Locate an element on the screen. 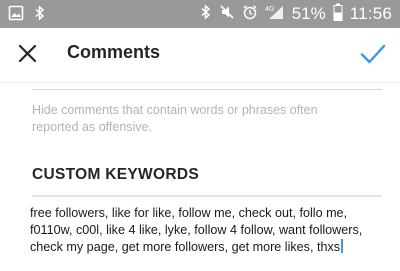 This screenshot has height=271, width=400. custom-keywords-heading: CUSTOM KEYWORDS is located at coordinates (115, 174).